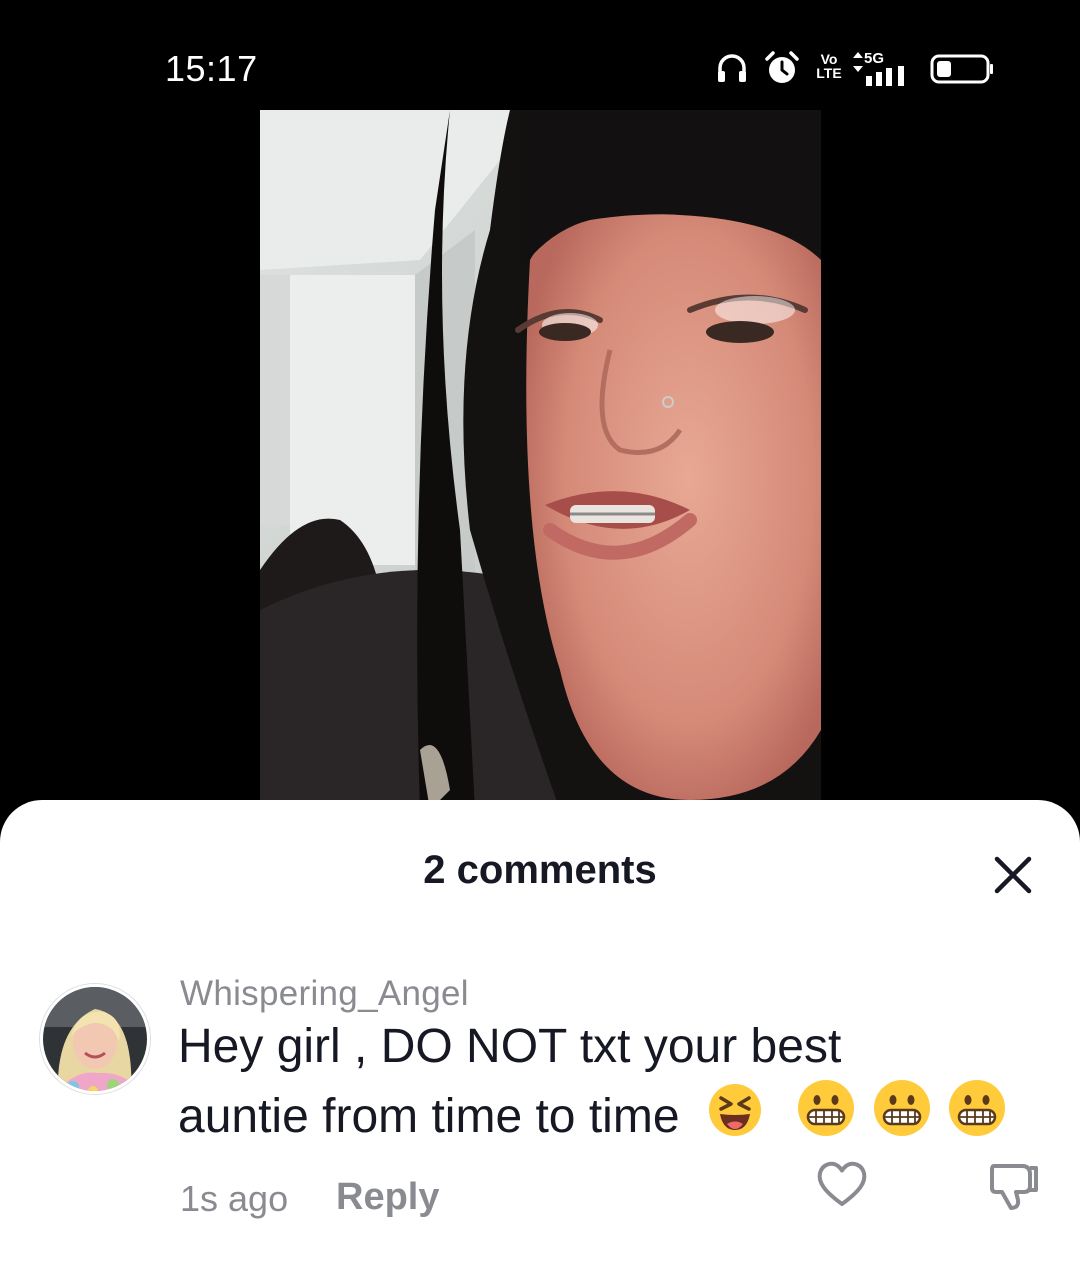  I want to click on comments-count-title: 2 comments, so click(540, 870).